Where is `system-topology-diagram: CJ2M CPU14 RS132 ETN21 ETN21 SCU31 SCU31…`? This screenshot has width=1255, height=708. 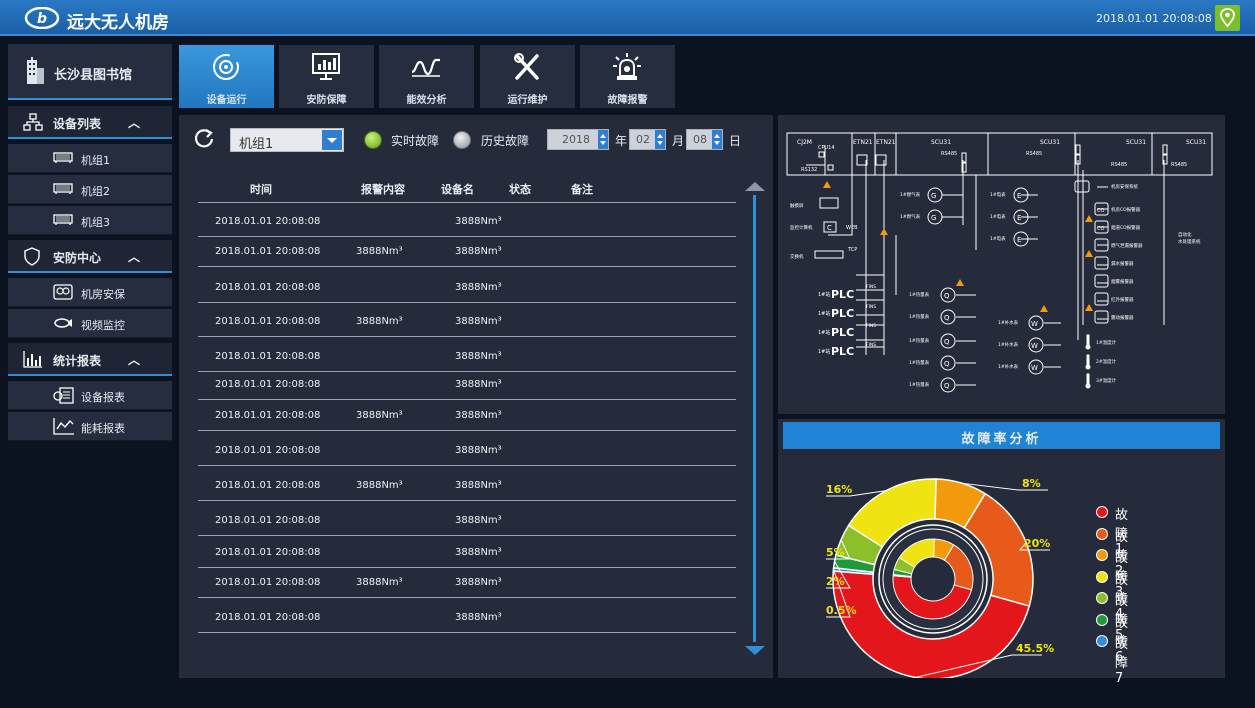 system-topology-diagram: CJ2M CPU14 RS132 ETN21 ETN21 SCU31 SCU31… is located at coordinates (999, 262).